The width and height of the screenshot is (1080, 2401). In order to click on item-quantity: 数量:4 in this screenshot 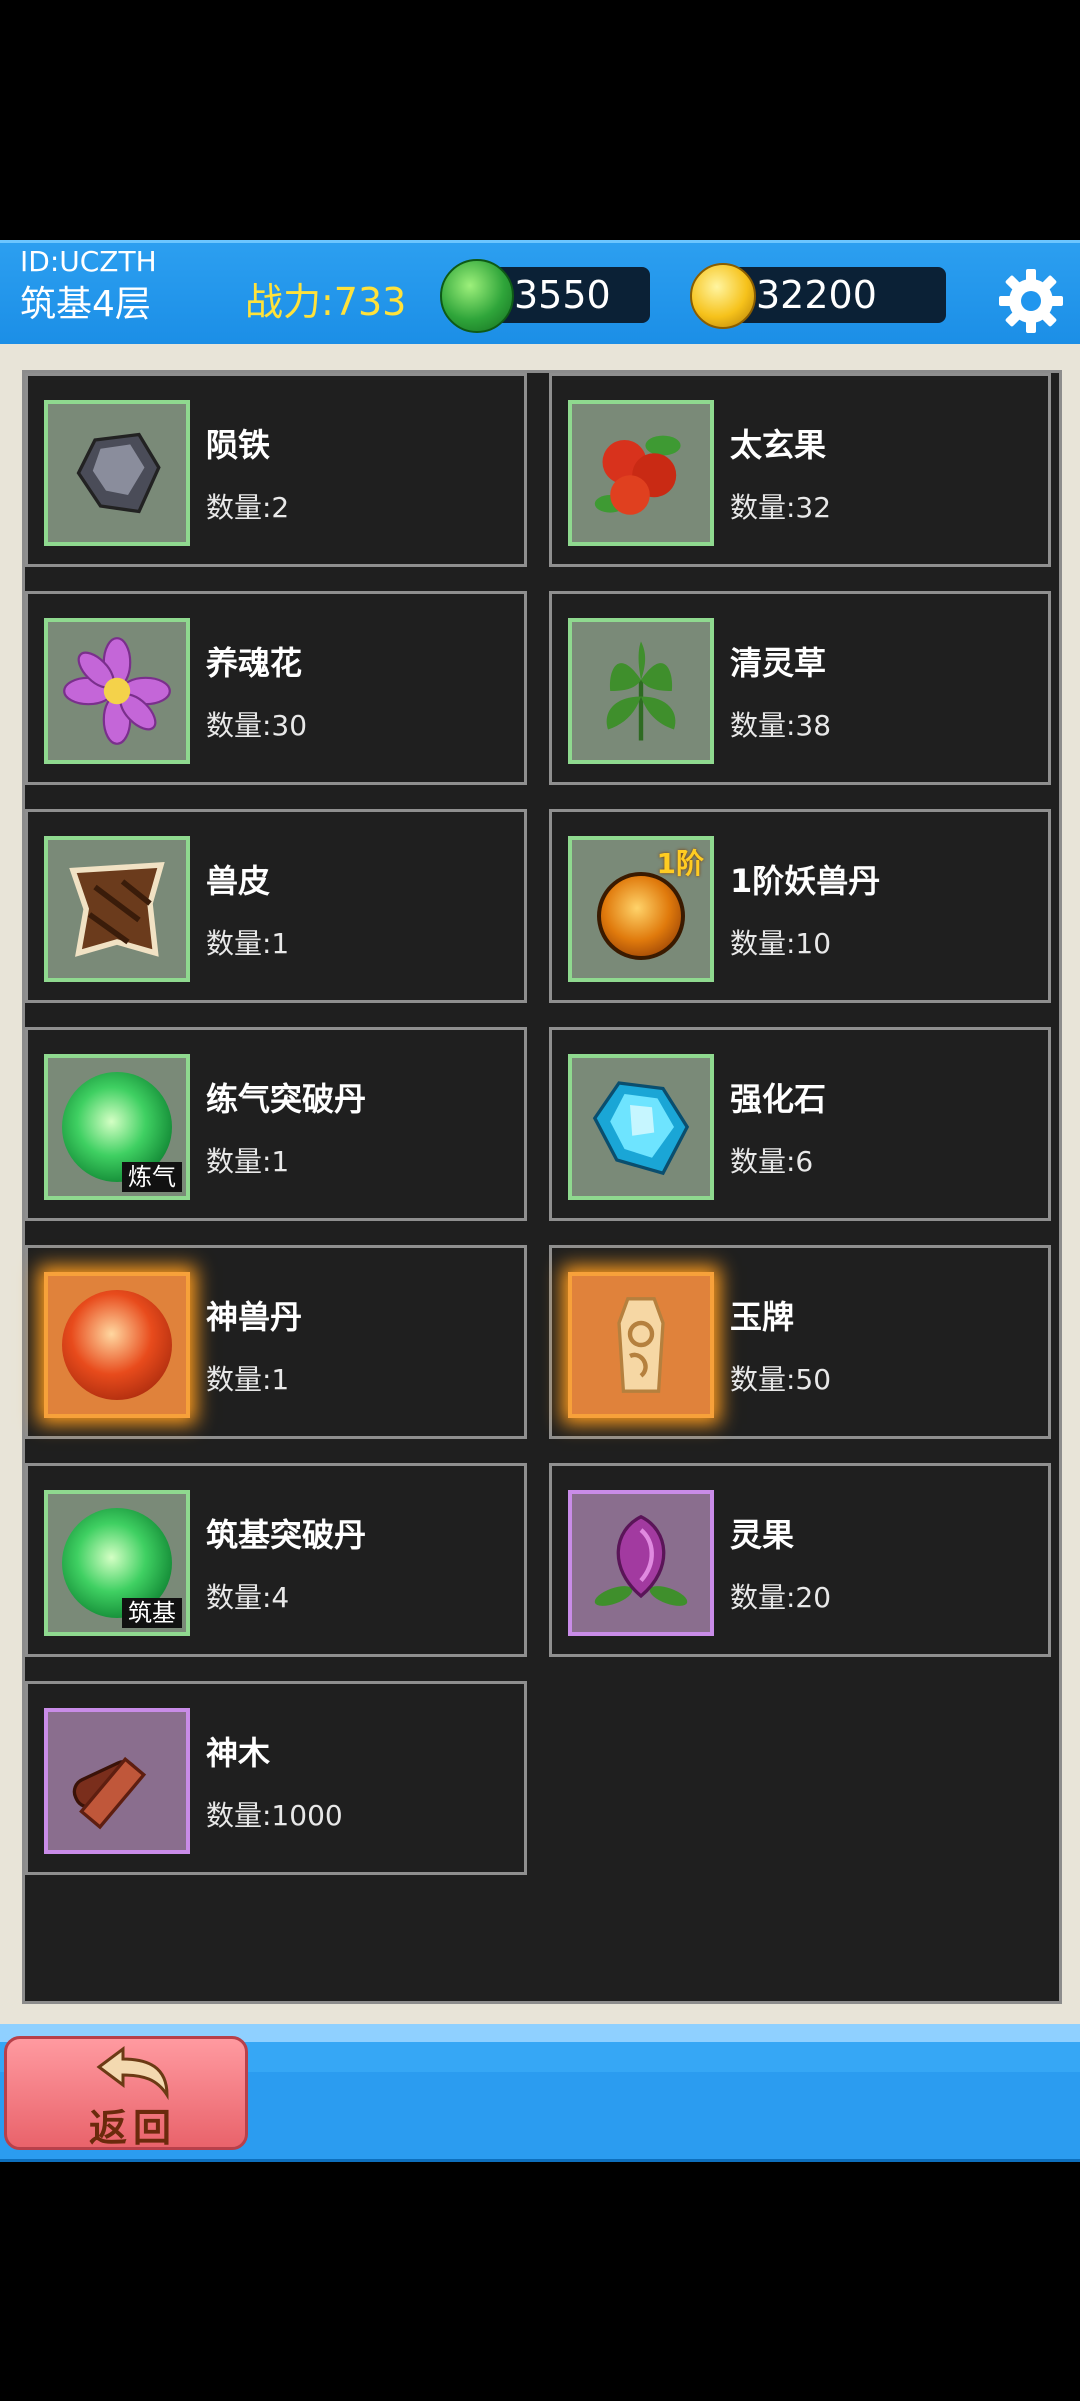, I will do `click(248, 1597)`.